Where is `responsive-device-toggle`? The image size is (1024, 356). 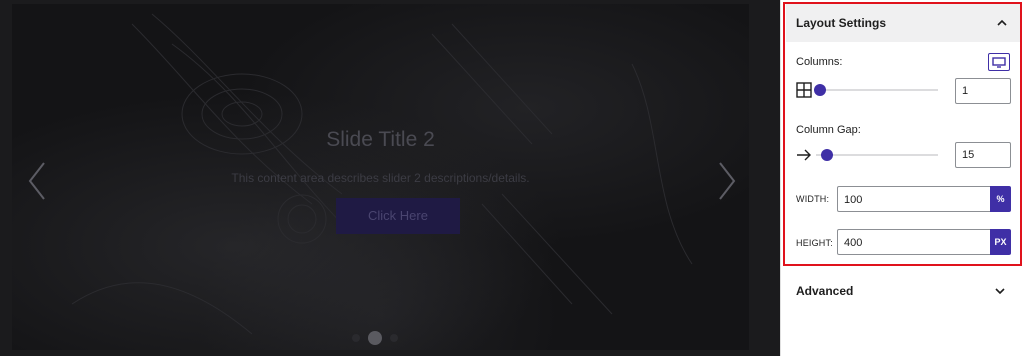
responsive-device-toggle is located at coordinates (999, 62).